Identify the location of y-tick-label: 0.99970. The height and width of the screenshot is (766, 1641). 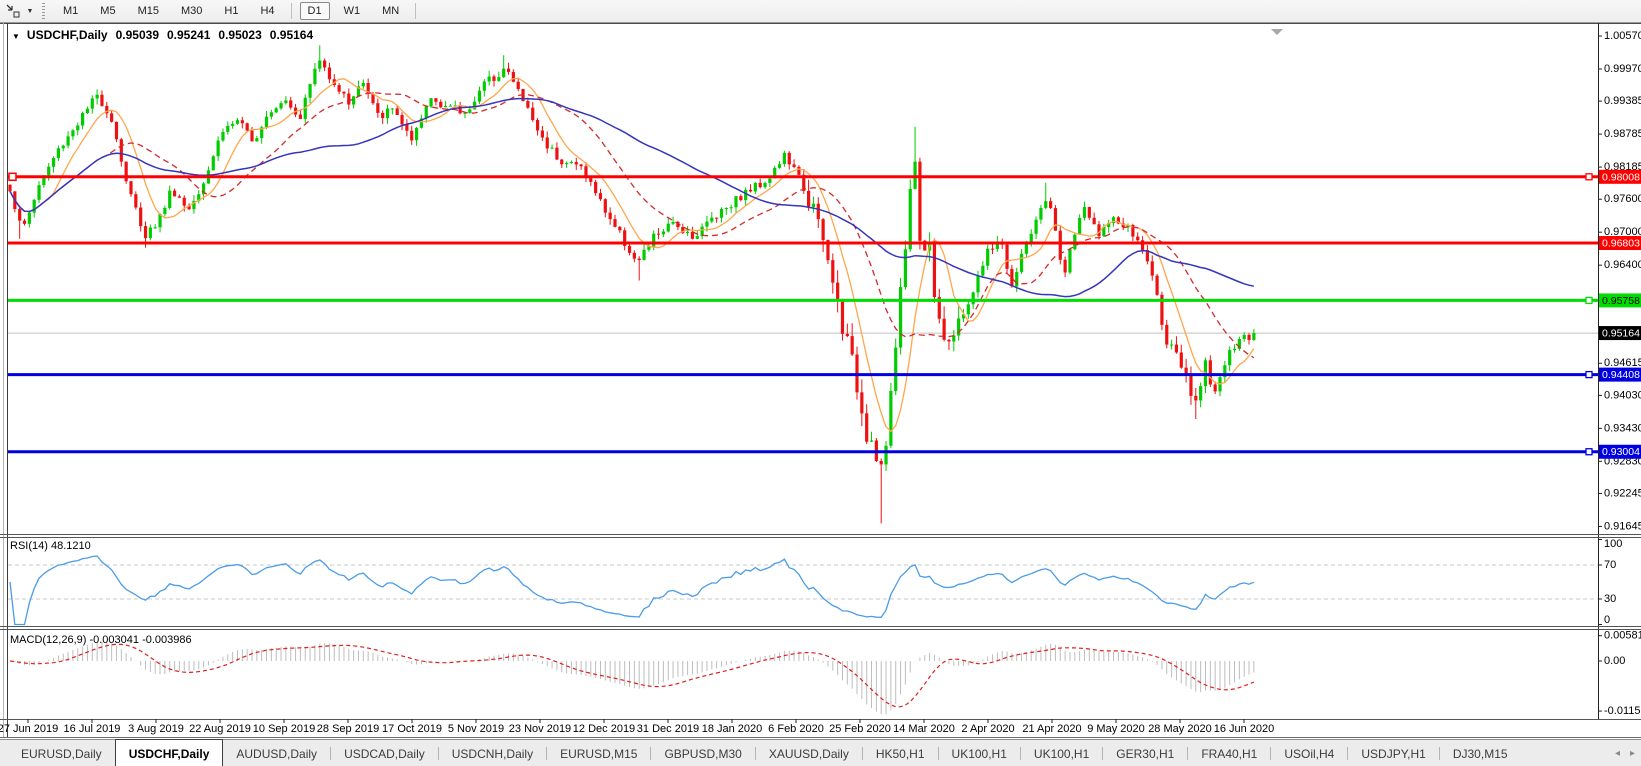
(1622, 69).